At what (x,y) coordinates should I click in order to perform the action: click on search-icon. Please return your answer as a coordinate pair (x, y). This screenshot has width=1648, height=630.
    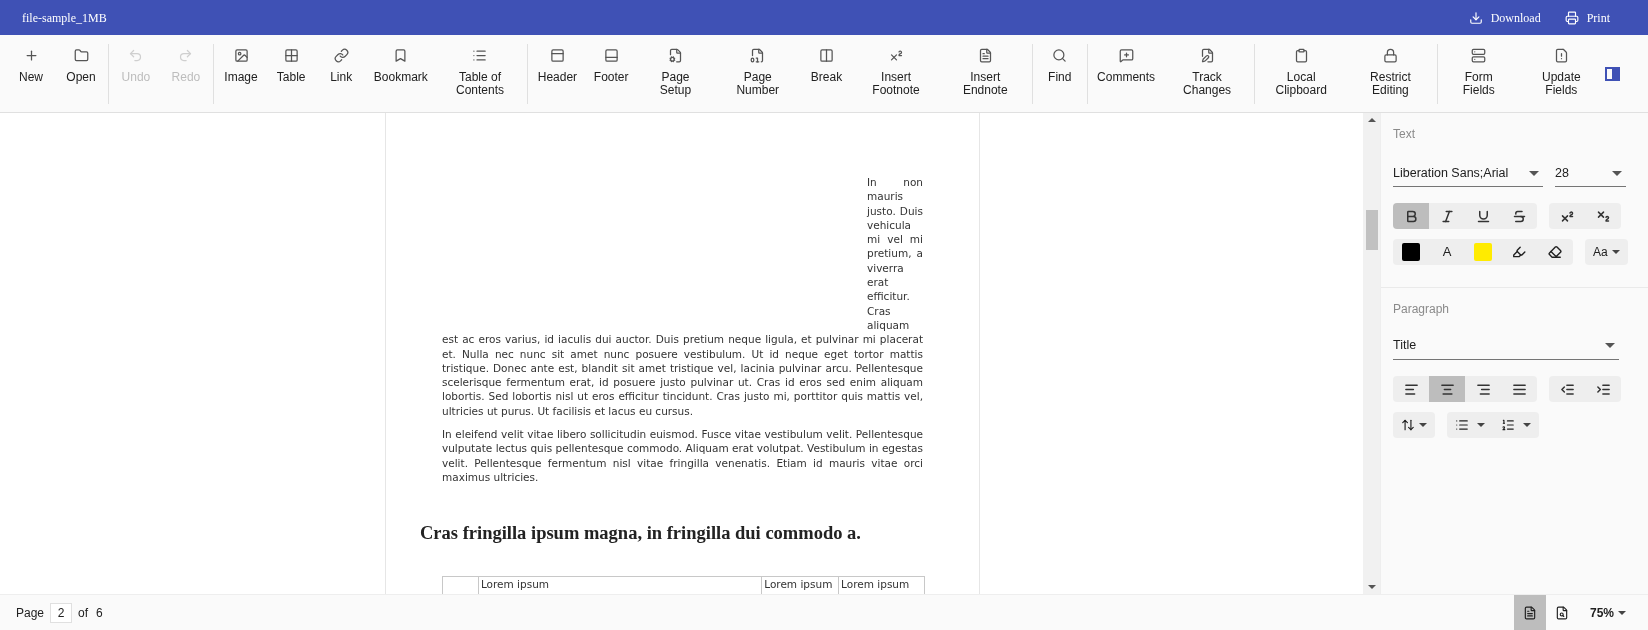
    Looking at the image, I should click on (1060, 55).